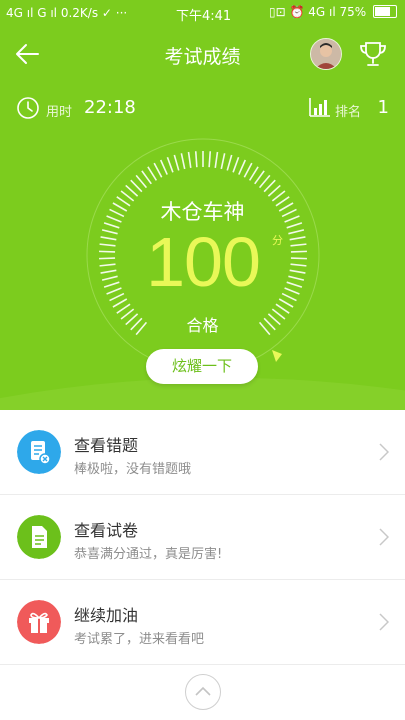  I want to click on list-item-title: 查看错题, so click(106, 445).